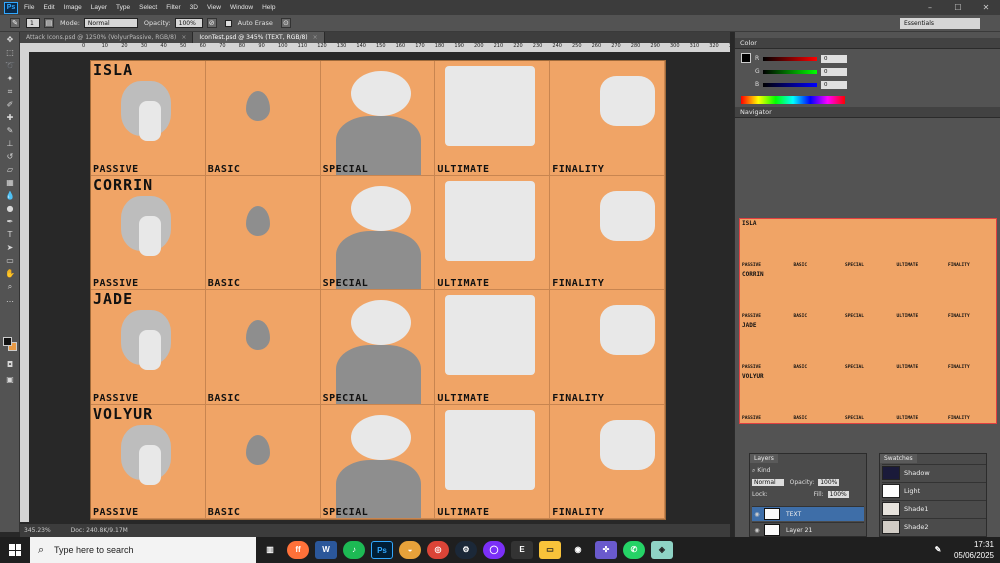 This screenshot has height=563, width=1000. I want to click on fill-field: 100%, so click(838, 494).